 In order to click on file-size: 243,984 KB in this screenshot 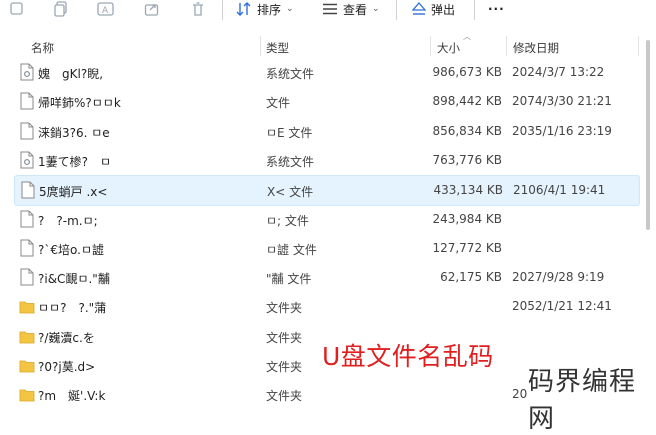, I will do `click(467, 218)`.